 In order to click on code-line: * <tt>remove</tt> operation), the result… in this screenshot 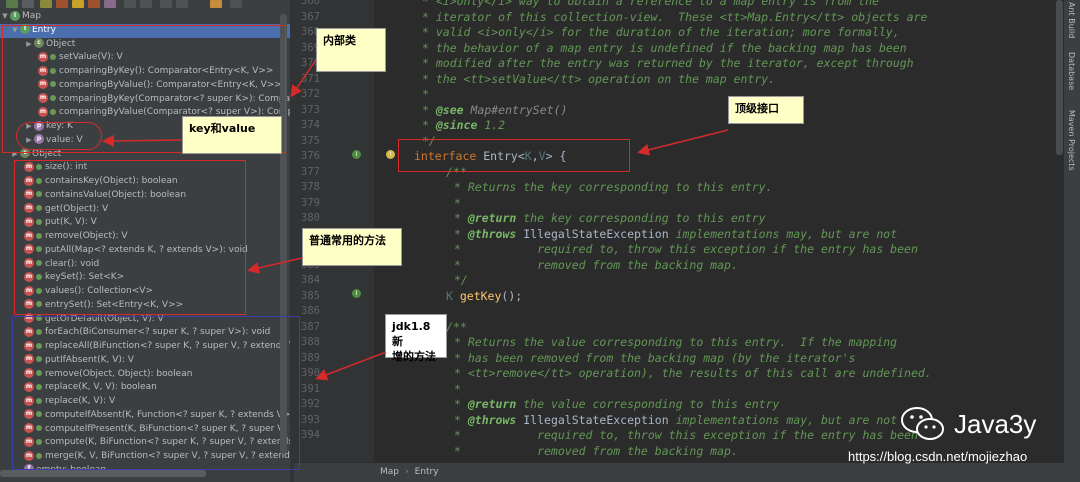, I will do `click(693, 373)`.